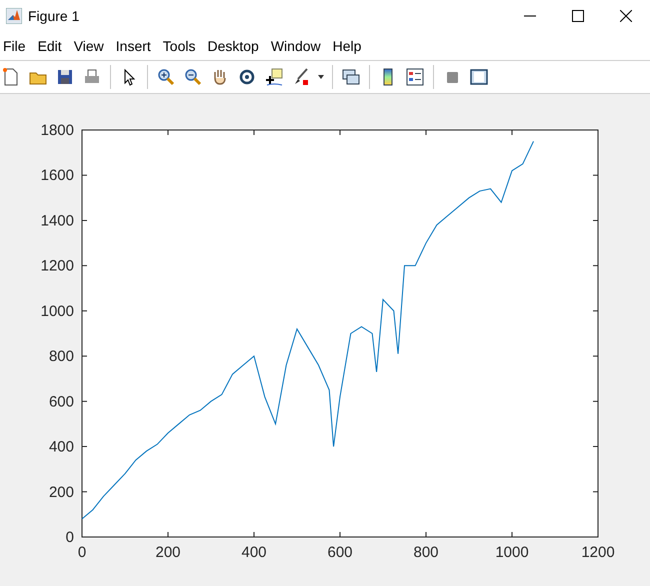 The height and width of the screenshot is (586, 650). What do you see at coordinates (57, 130) in the screenshot?
I see `y-tick-label: 1800` at bounding box center [57, 130].